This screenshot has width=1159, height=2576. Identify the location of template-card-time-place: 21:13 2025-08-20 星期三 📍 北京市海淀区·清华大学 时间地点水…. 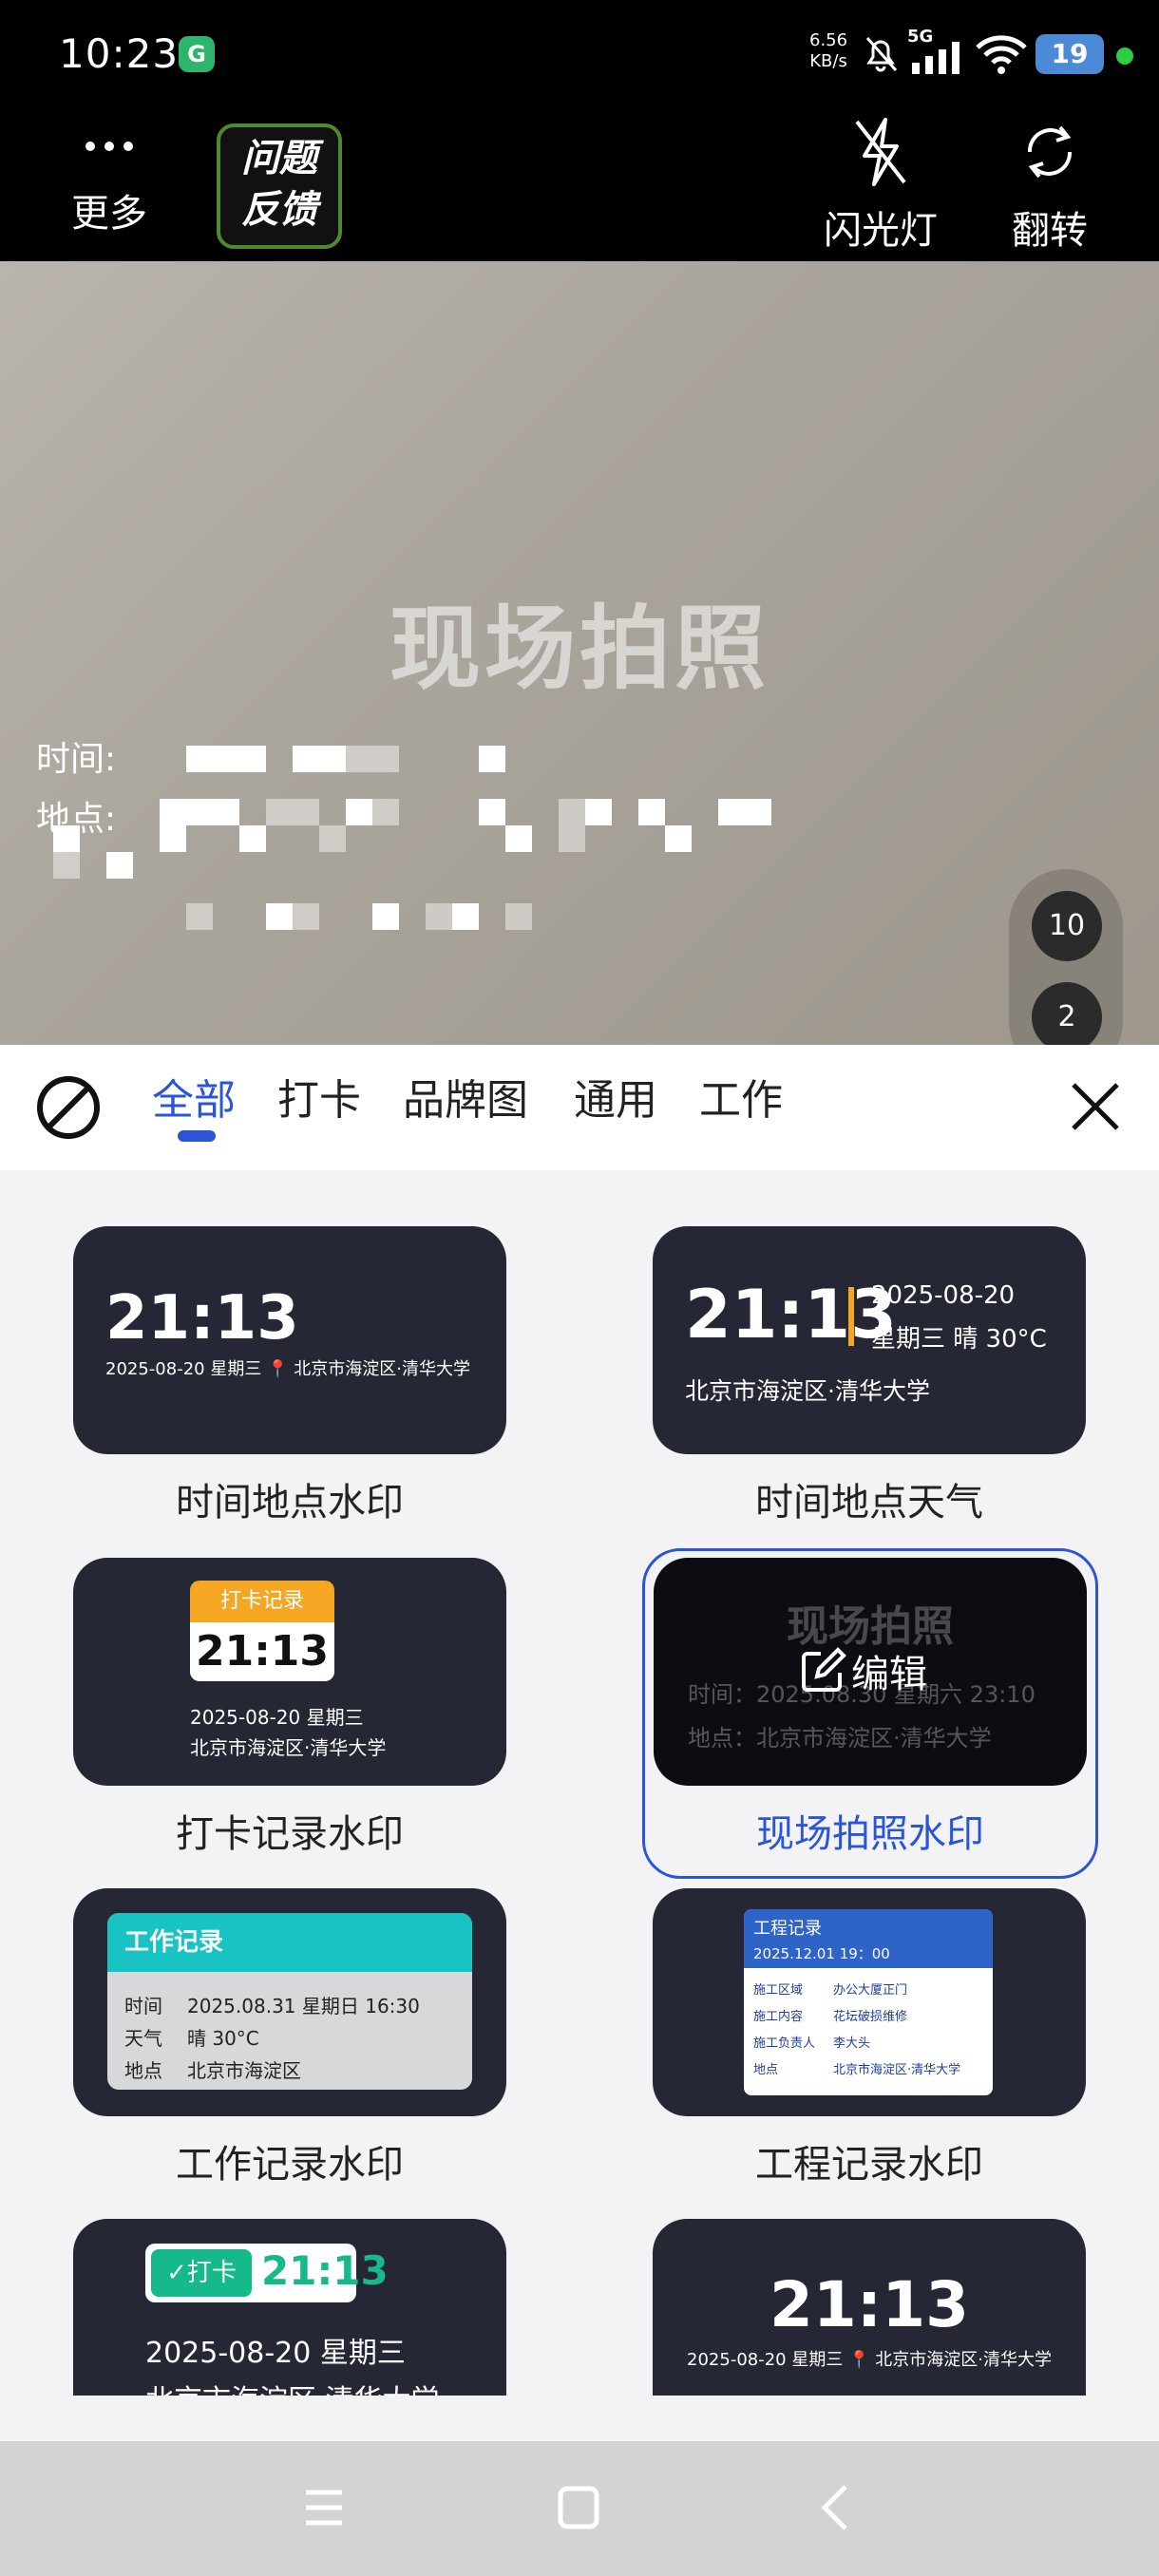
(289, 1376).